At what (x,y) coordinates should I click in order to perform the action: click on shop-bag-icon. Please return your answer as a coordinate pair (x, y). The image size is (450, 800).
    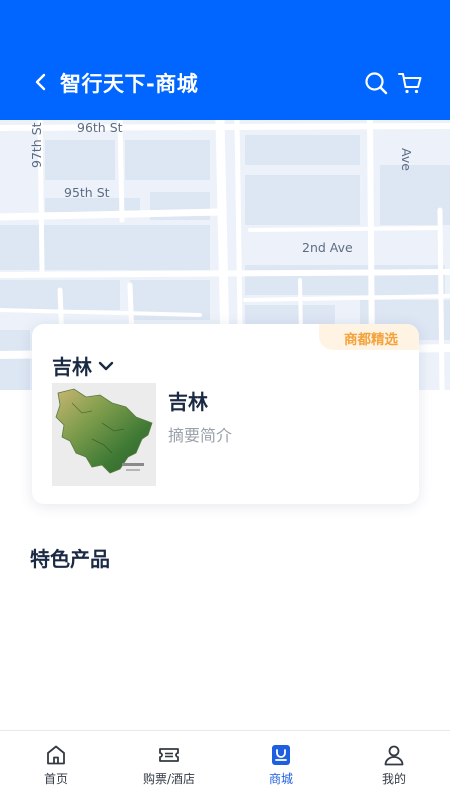
    Looking at the image, I should click on (281, 755).